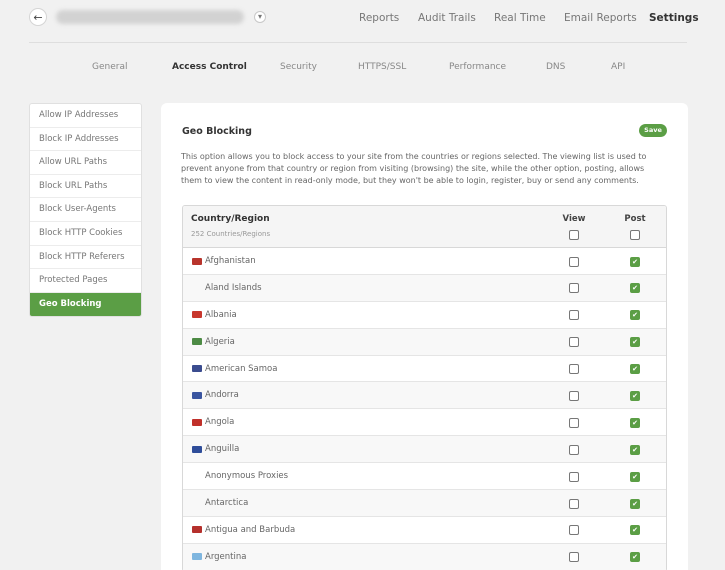 The image size is (725, 570). What do you see at coordinates (233, 287) in the screenshot?
I see `country-name: Aland Islands` at bounding box center [233, 287].